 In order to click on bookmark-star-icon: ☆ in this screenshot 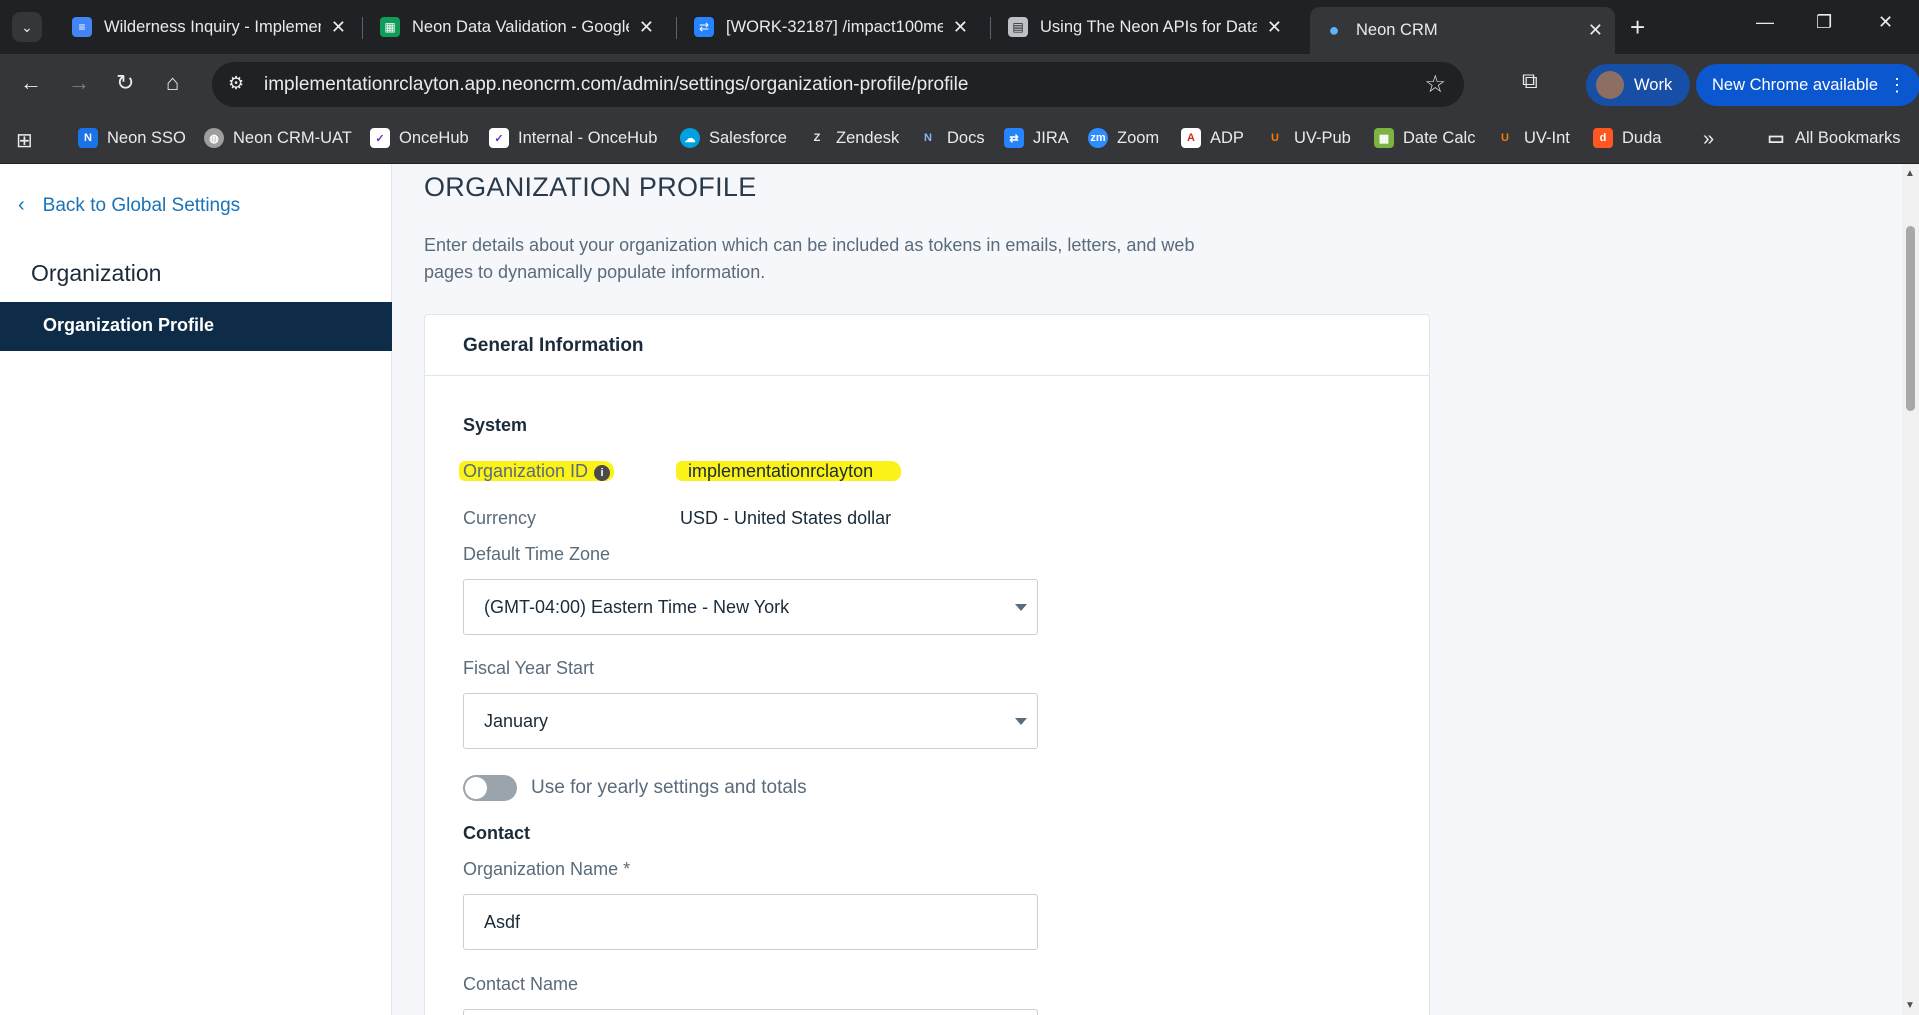, I will do `click(1435, 84)`.